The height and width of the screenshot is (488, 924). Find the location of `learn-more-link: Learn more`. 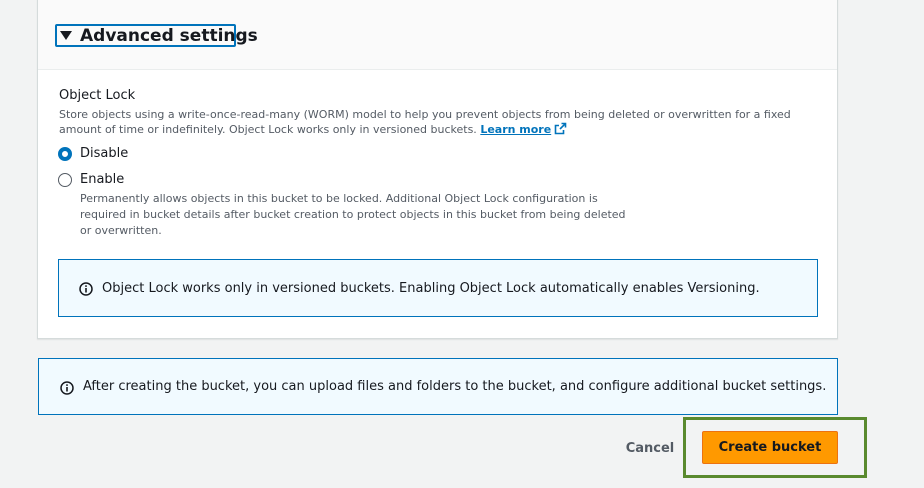

learn-more-link: Learn more is located at coordinates (523, 130).